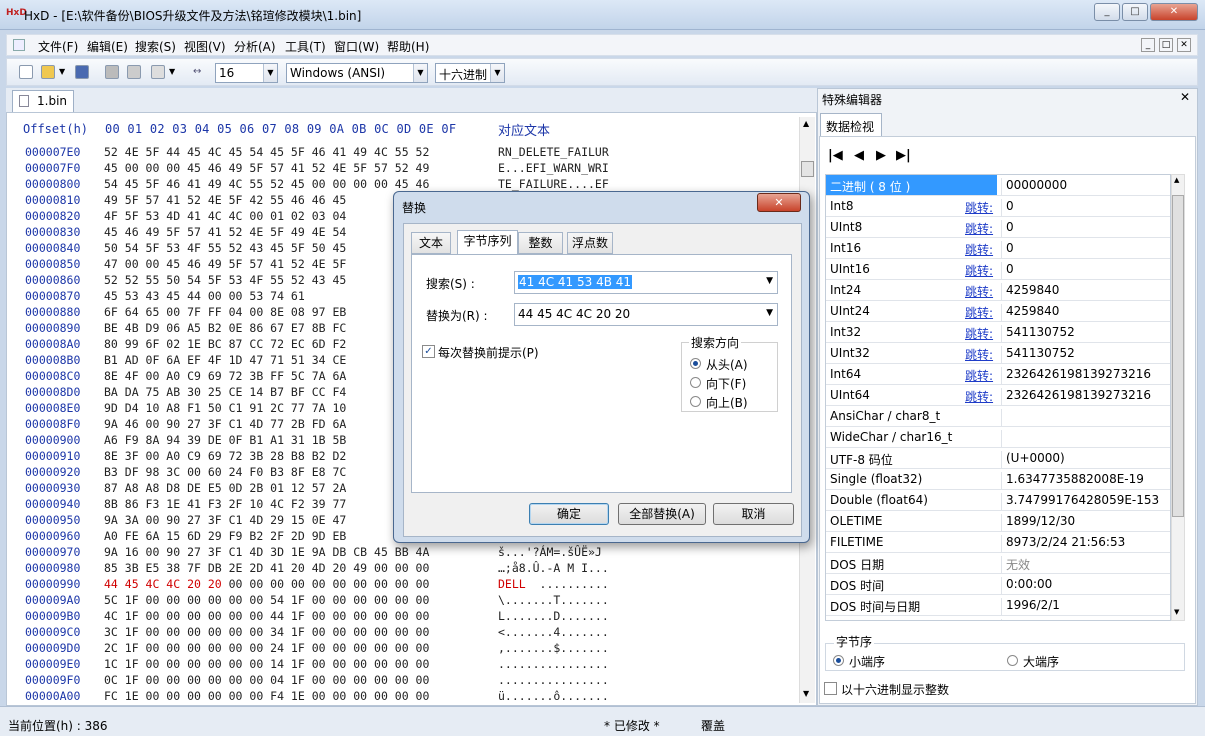 Image resolution: width=1205 pixels, height=736 pixels. I want to click on inspector-row: Int8 跳转: 0, so click(998, 207).